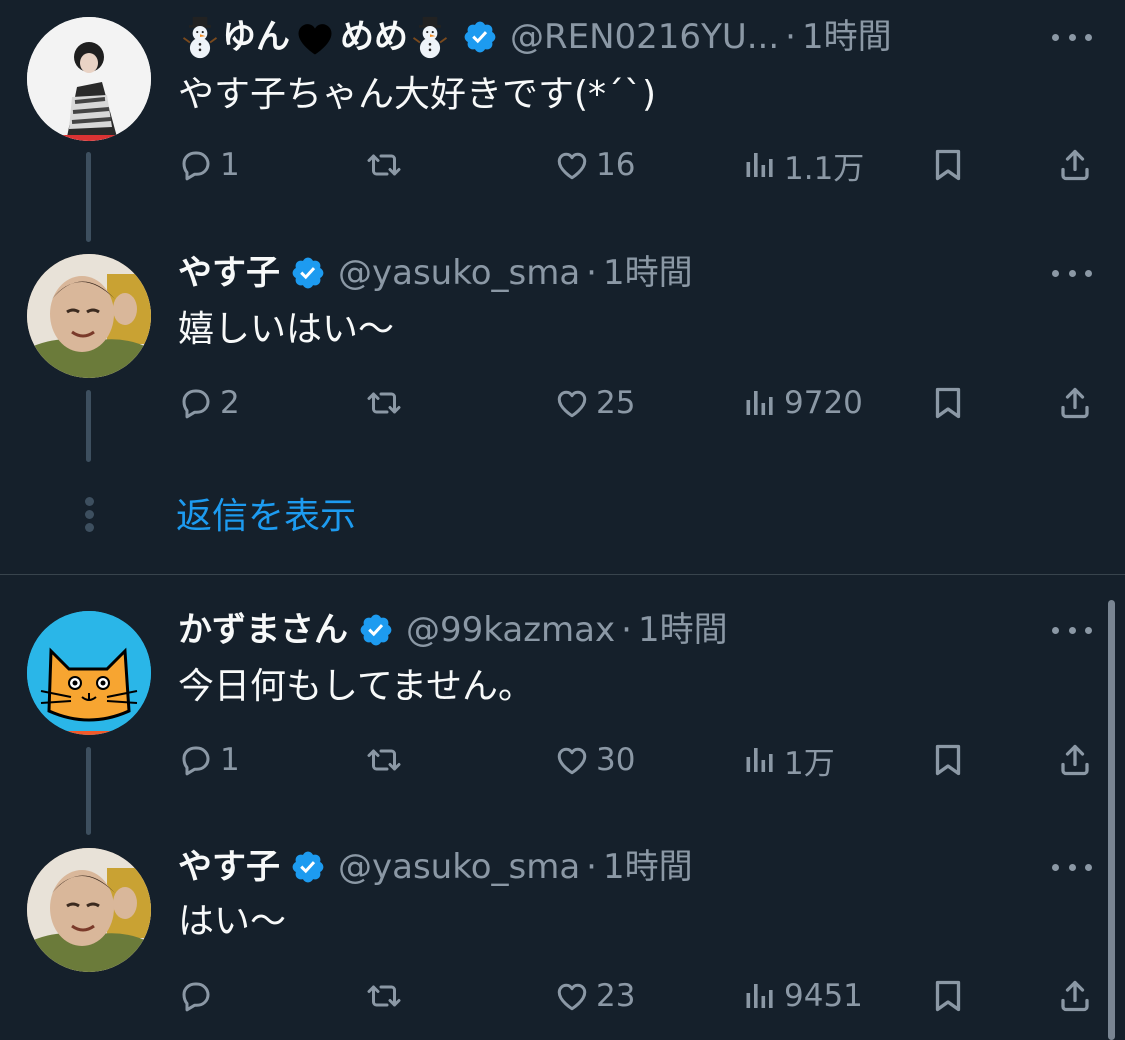 This screenshot has height=1040, width=1125. I want to click on like-button: 25, so click(594, 403).